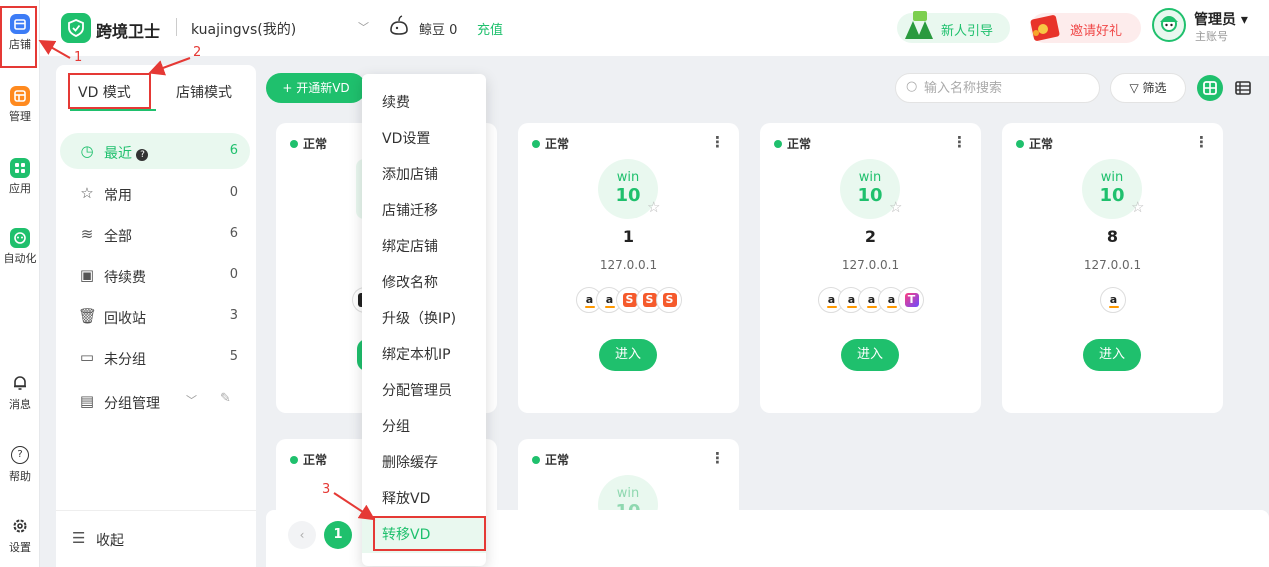  Describe the element at coordinates (20, 177) in the screenshot. I see `rail-item-apps: 应用` at that location.